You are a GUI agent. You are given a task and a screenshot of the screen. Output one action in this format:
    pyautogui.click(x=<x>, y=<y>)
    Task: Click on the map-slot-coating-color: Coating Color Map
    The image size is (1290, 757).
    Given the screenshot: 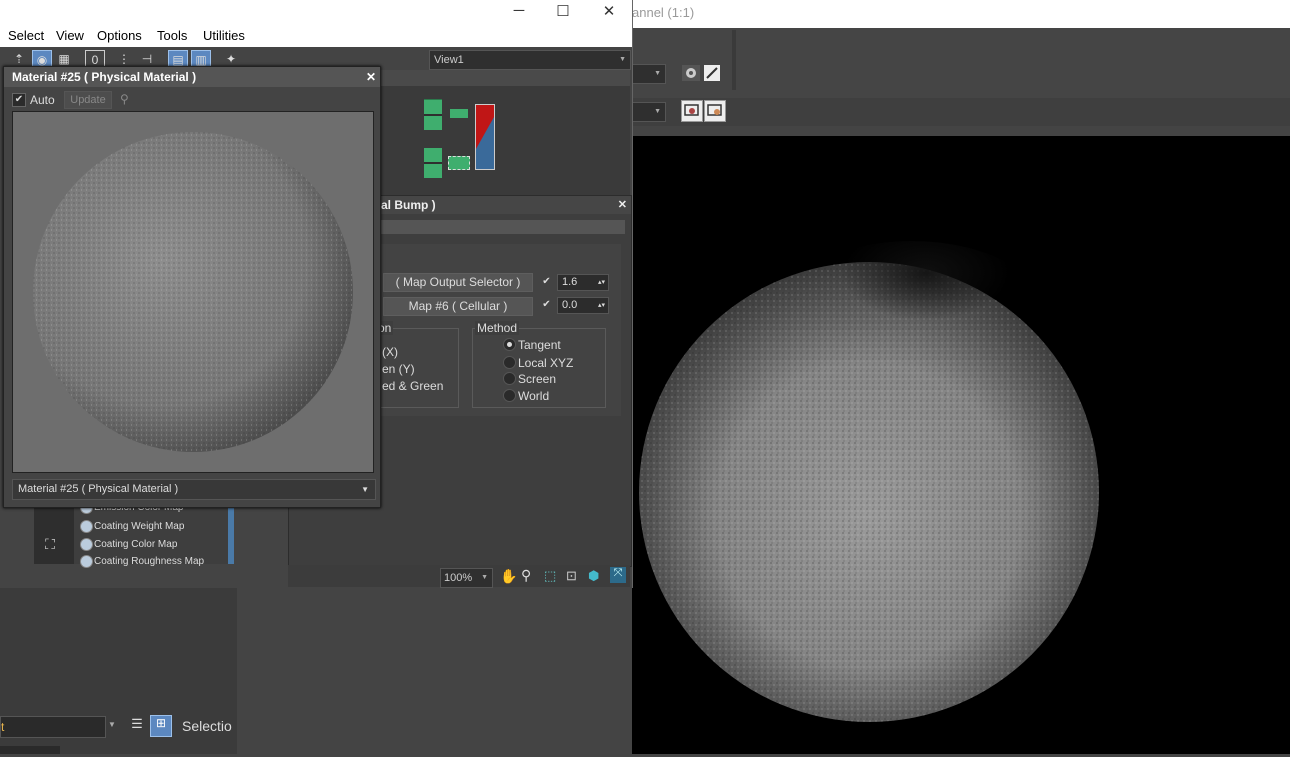 What is the action you would take?
    pyautogui.click(x=135, y=544)
    